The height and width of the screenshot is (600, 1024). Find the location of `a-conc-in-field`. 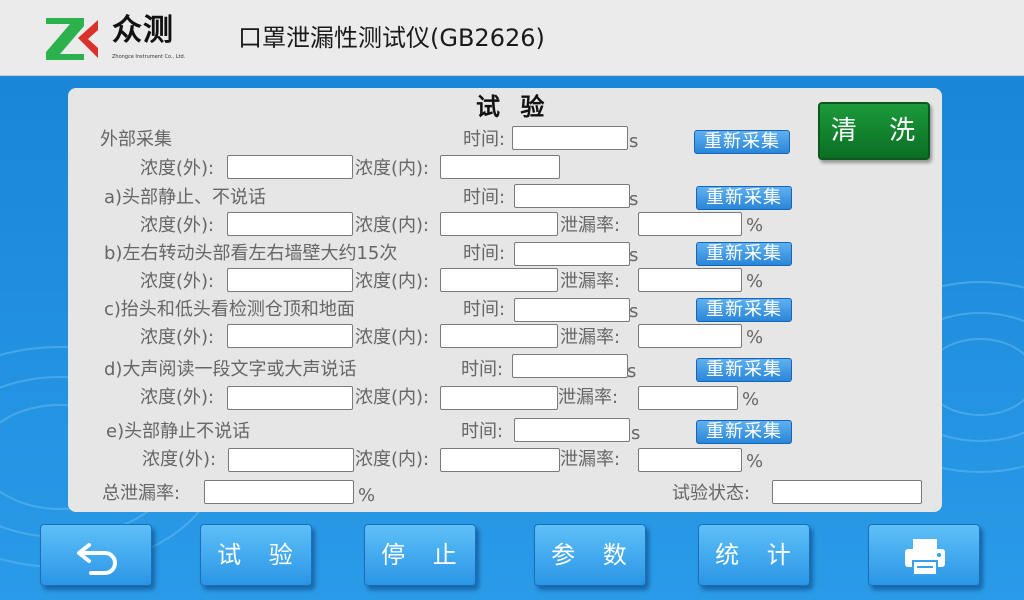

a-conc-in-field is located at coordinates (499, 224).